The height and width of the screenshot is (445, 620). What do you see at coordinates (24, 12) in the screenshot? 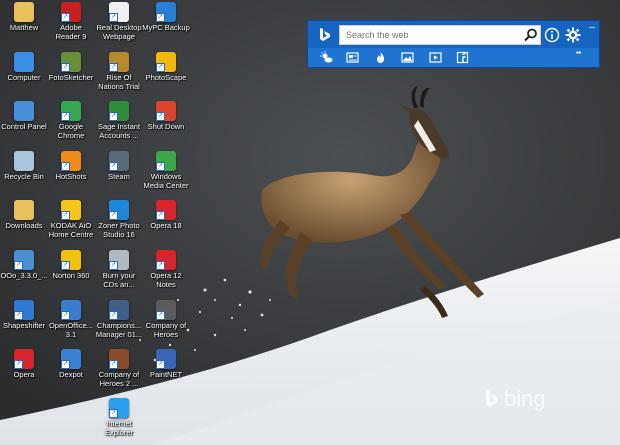
I see `user-folder-icon` at bounding box center [24, 12].